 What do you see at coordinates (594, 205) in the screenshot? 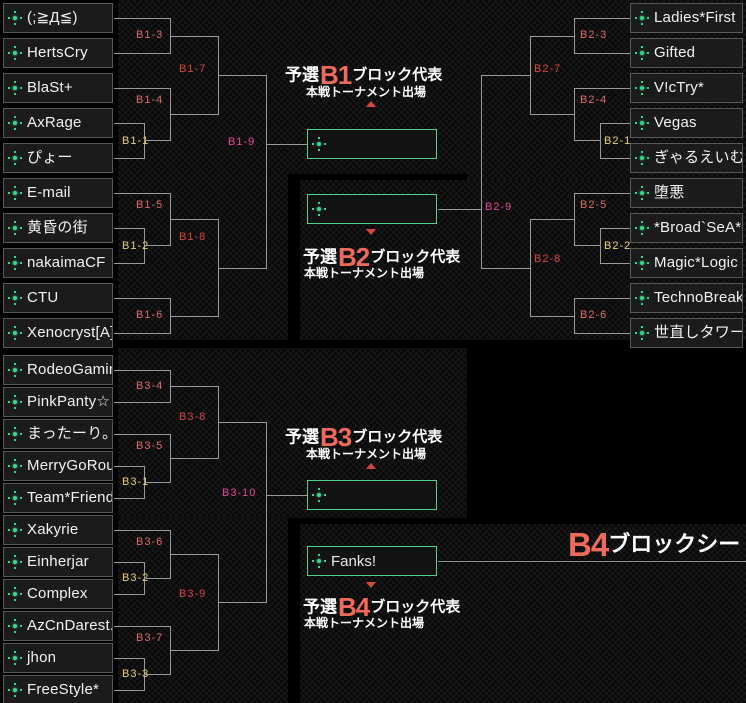
I see `match-id: B2-5` at bounding box center [594, 205].